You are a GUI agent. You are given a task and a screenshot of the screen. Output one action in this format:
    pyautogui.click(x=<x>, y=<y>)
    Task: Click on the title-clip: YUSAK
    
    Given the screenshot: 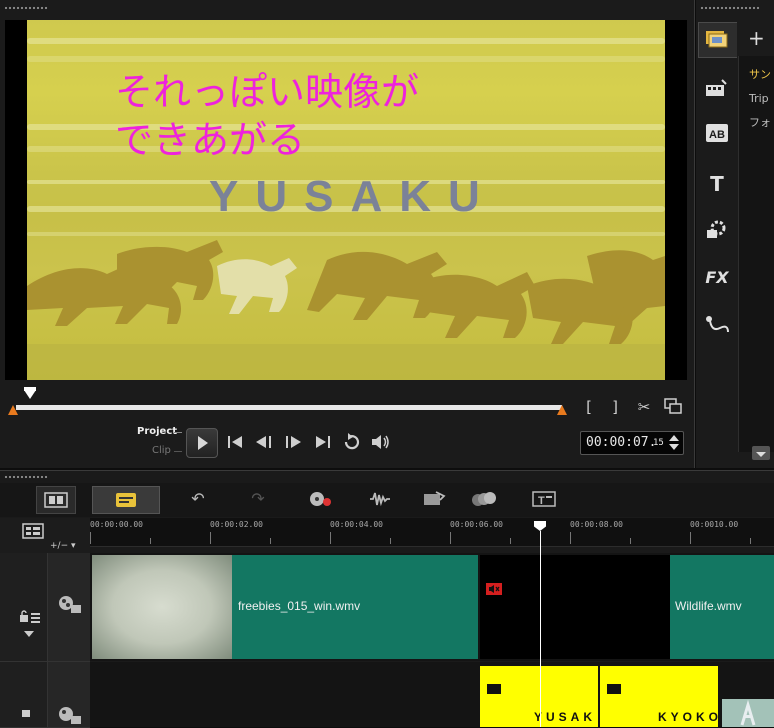 What is the action you would take?
    pyautogui.click(x=539, y=696)
    